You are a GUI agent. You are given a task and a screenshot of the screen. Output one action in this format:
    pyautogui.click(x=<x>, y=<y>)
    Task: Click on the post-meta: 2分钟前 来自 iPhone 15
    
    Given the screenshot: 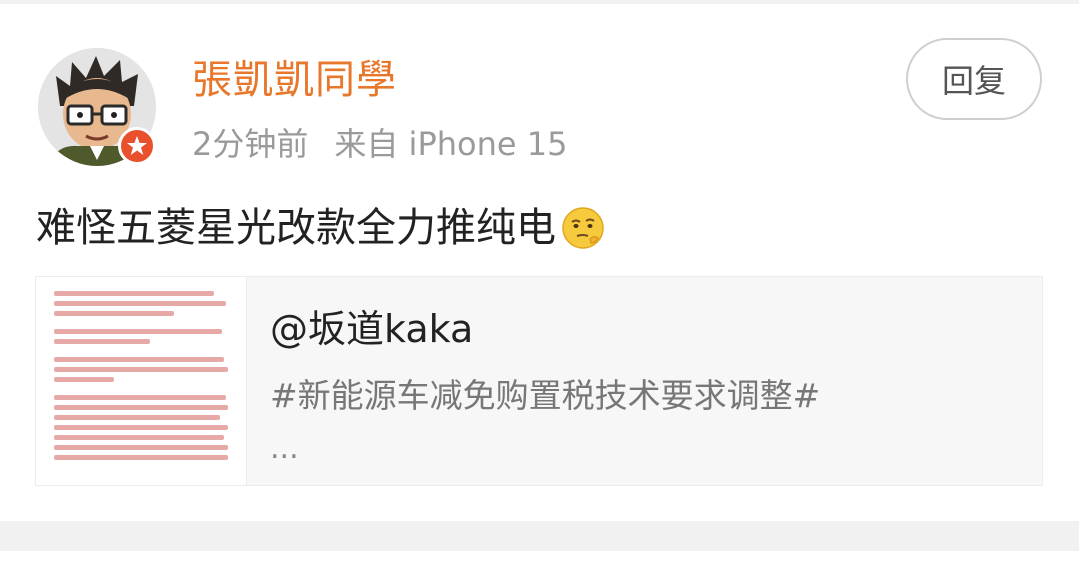 What is the action you would take?
    pyautogui.click(x=379, y=144)
    